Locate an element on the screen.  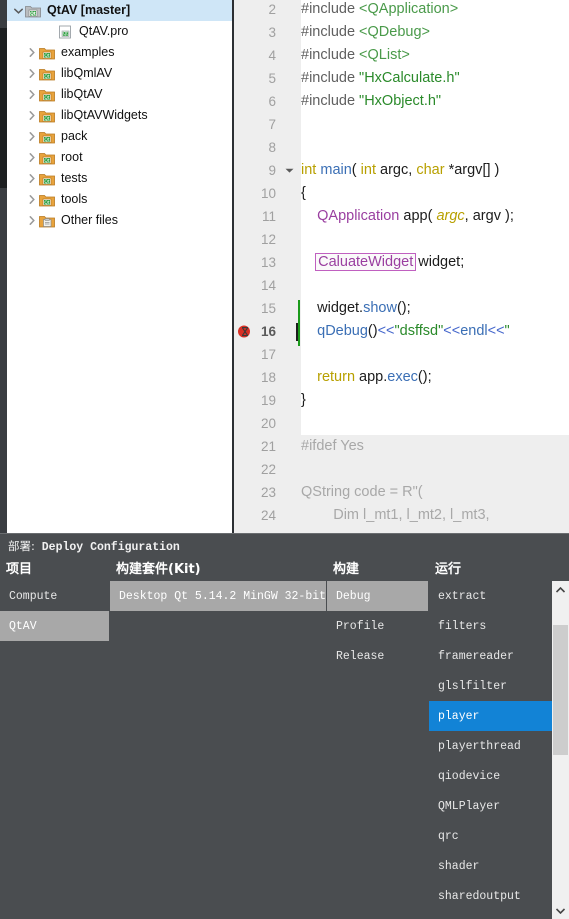
code-line: #include "HxObject.h" is located at coordinates (371, 101).